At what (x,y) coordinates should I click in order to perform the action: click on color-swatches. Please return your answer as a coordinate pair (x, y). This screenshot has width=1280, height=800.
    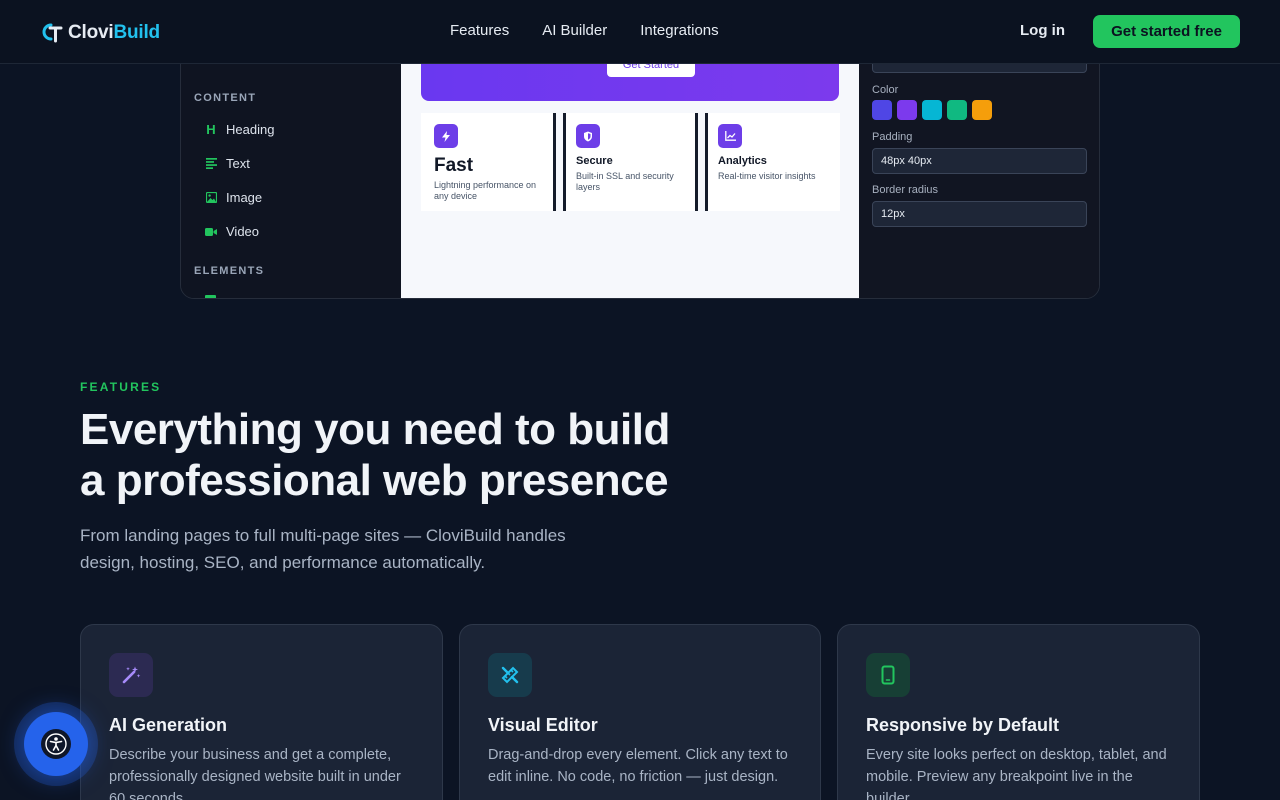
    Looking at the image, I should click on (934, 110).